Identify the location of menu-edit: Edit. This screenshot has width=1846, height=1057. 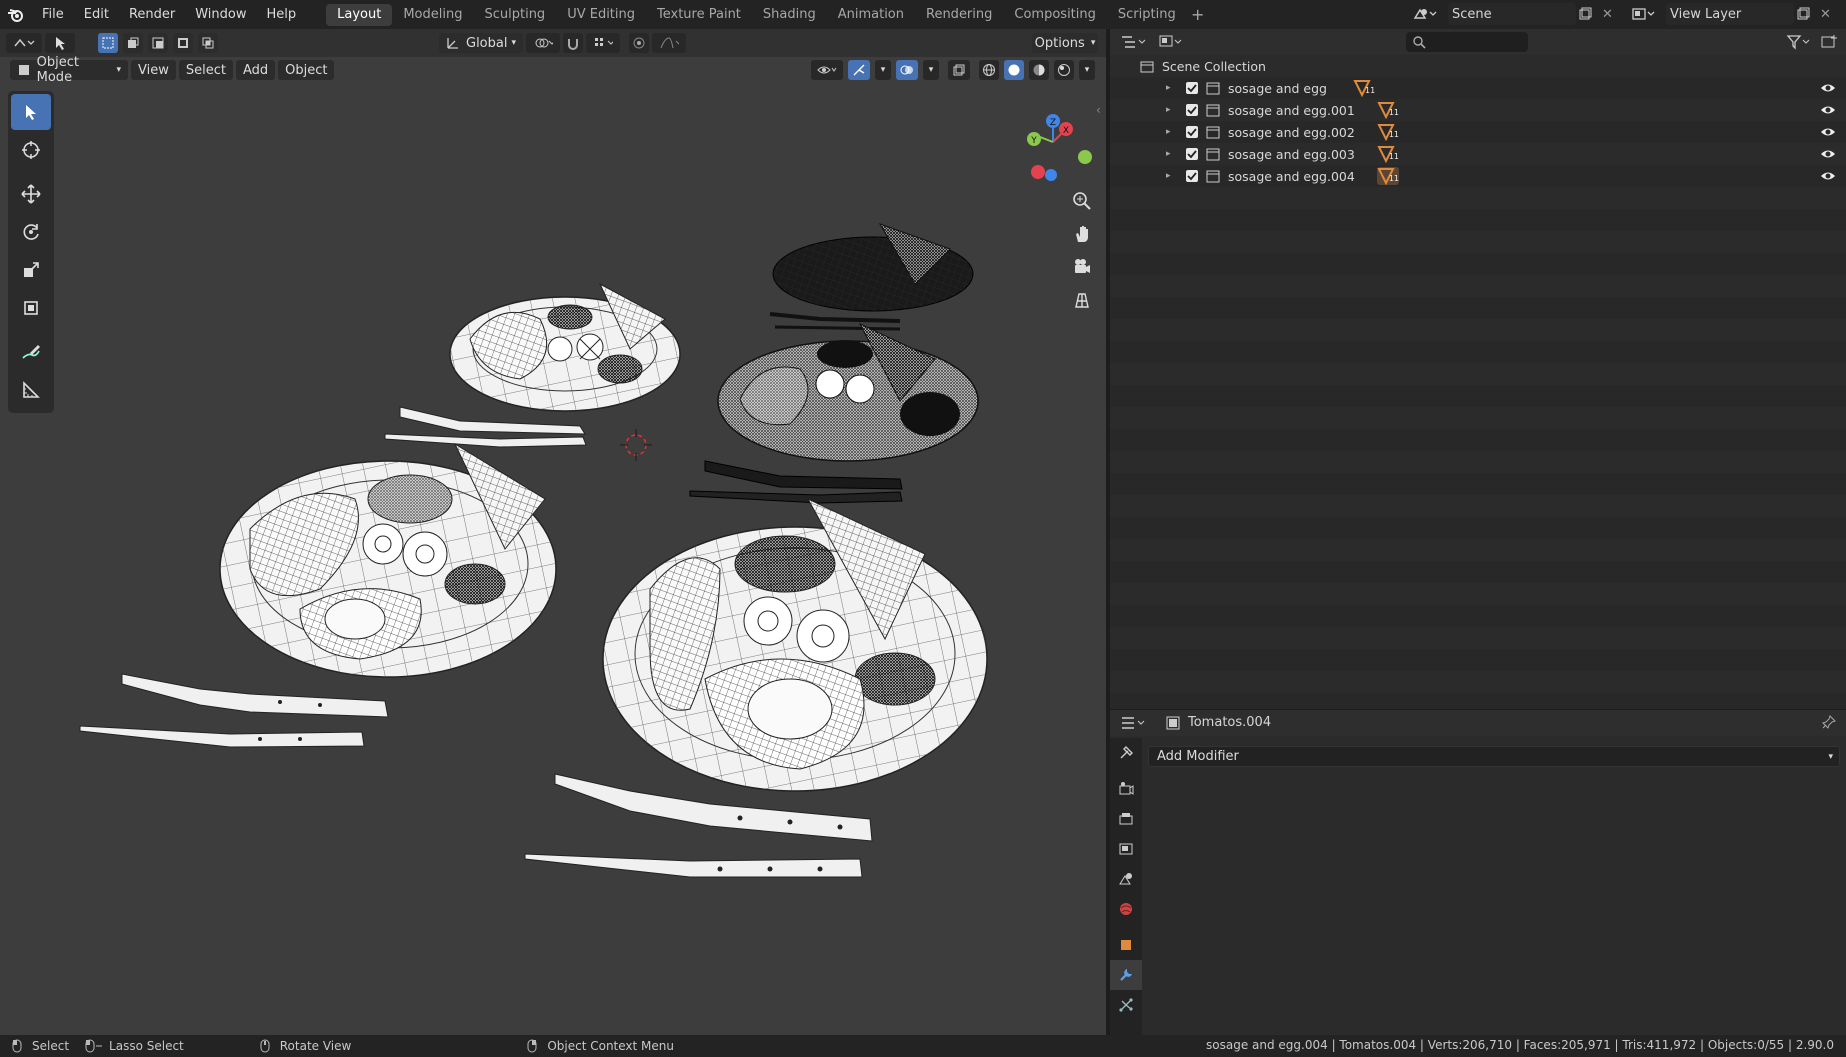
(96, 14).